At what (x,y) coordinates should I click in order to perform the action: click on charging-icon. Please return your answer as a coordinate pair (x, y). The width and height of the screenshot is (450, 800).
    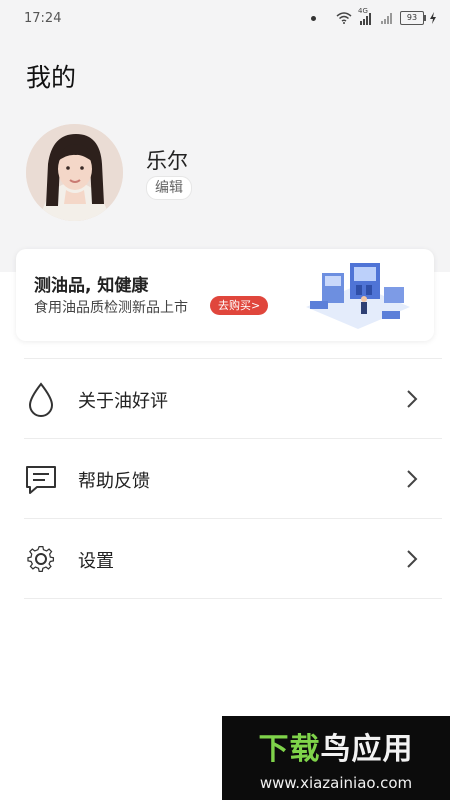
    Looking at the image, I should click on (433, 18).